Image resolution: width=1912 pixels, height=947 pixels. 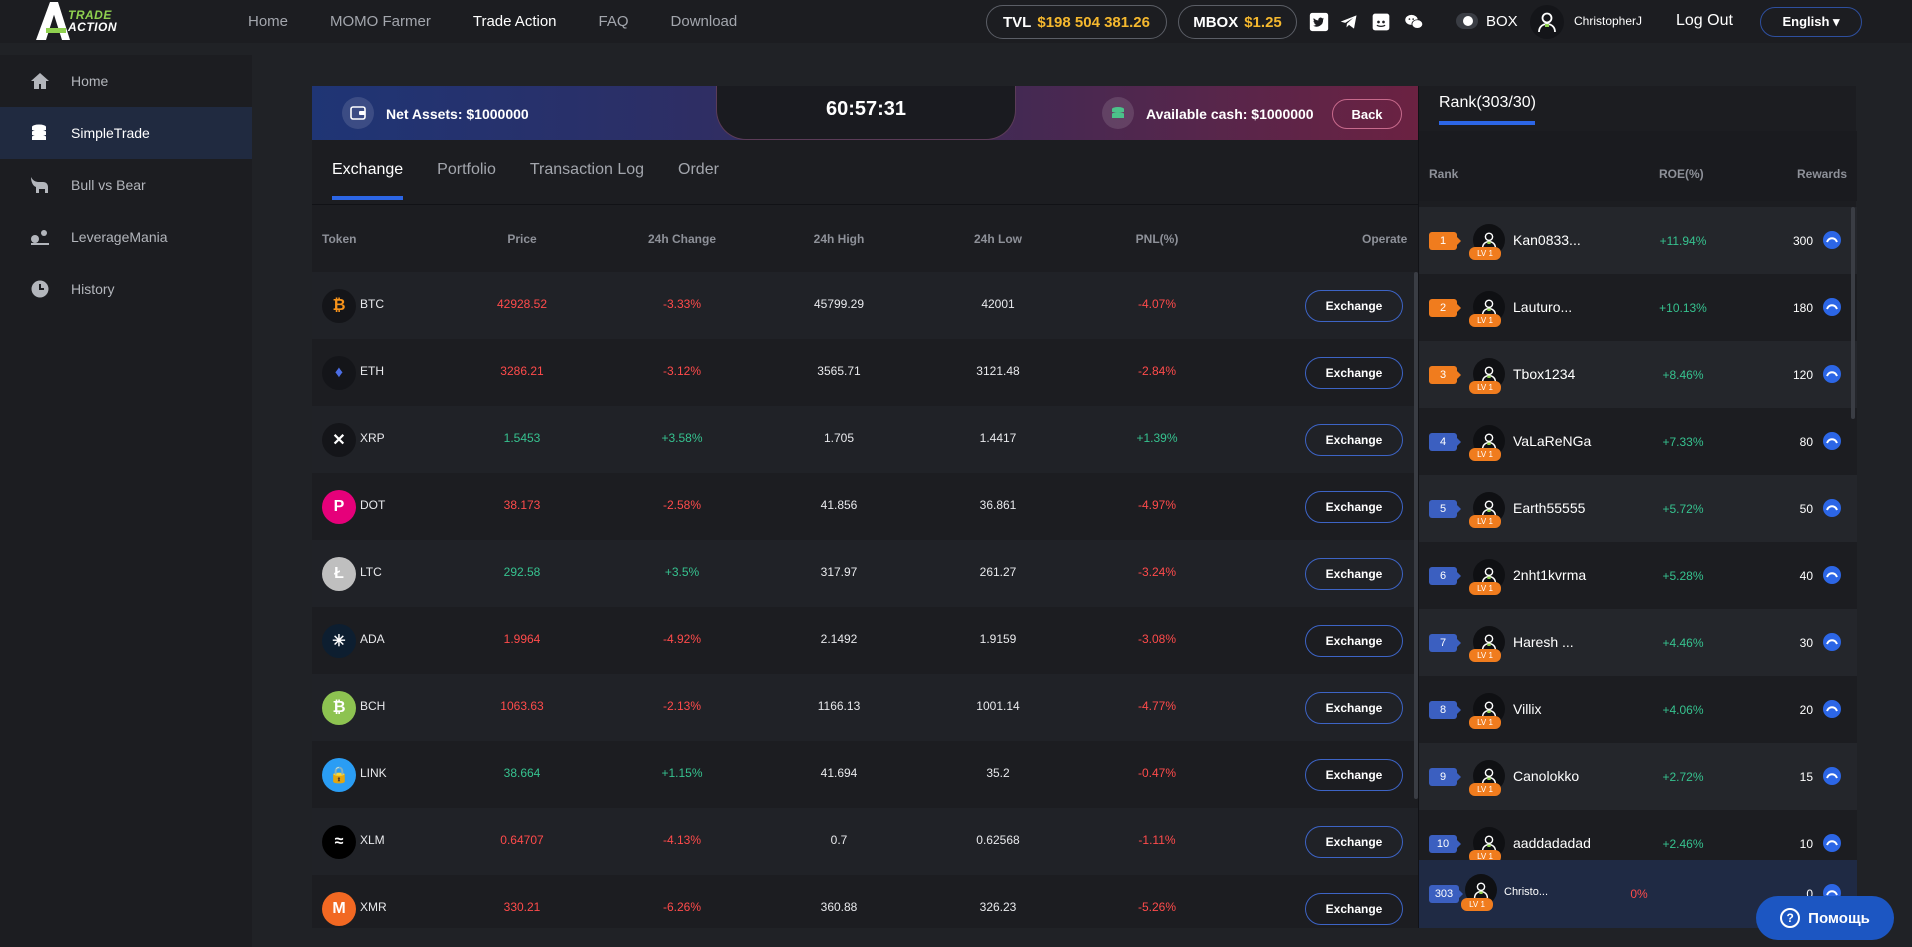 I want to click on leverage-icon, so click(x=40, y=237).